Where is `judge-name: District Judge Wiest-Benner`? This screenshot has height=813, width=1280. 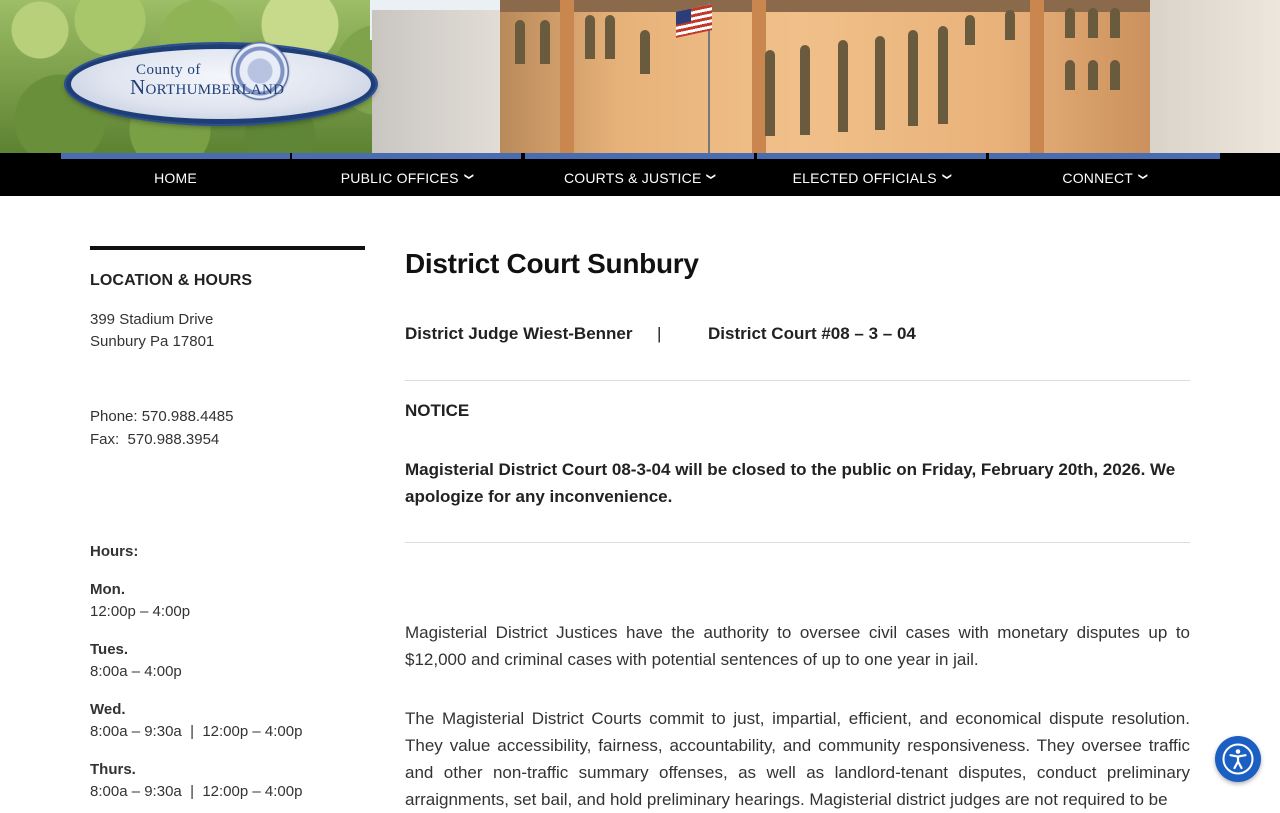 judge-name: District Judge Wiest-Benner is located at coordinates (519, 333).